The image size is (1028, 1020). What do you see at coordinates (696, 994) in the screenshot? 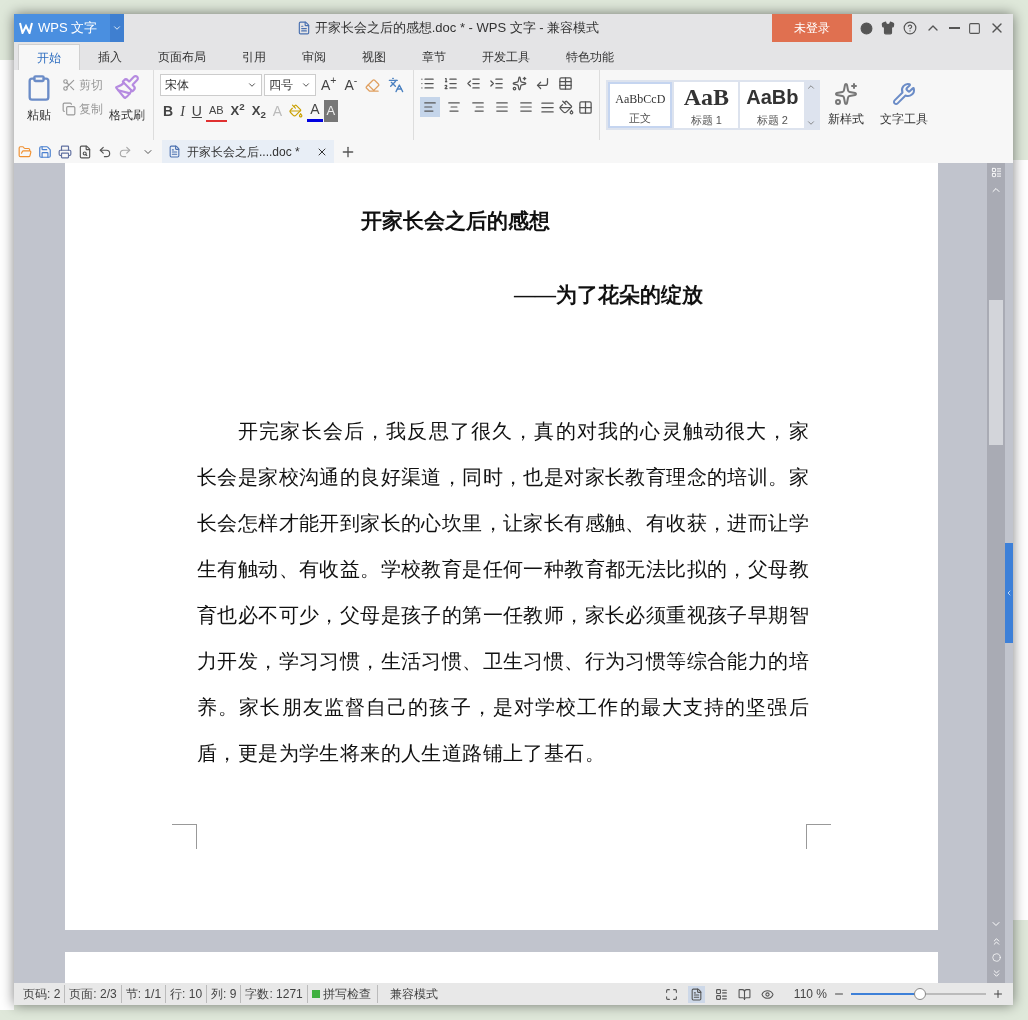
I see `page-view-icon` at bounding box center [696, 994].